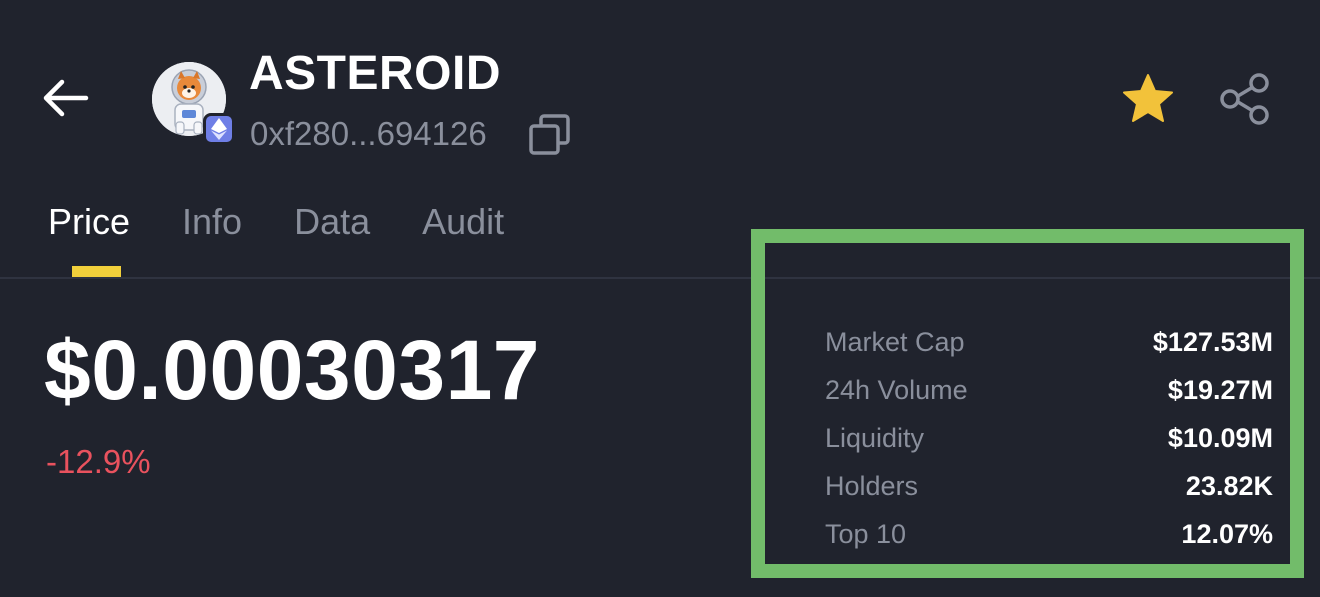 The height and width of the screenshot is (597, 1320). I want to click on token-address: 0xf280...694126, so click(368, 133).